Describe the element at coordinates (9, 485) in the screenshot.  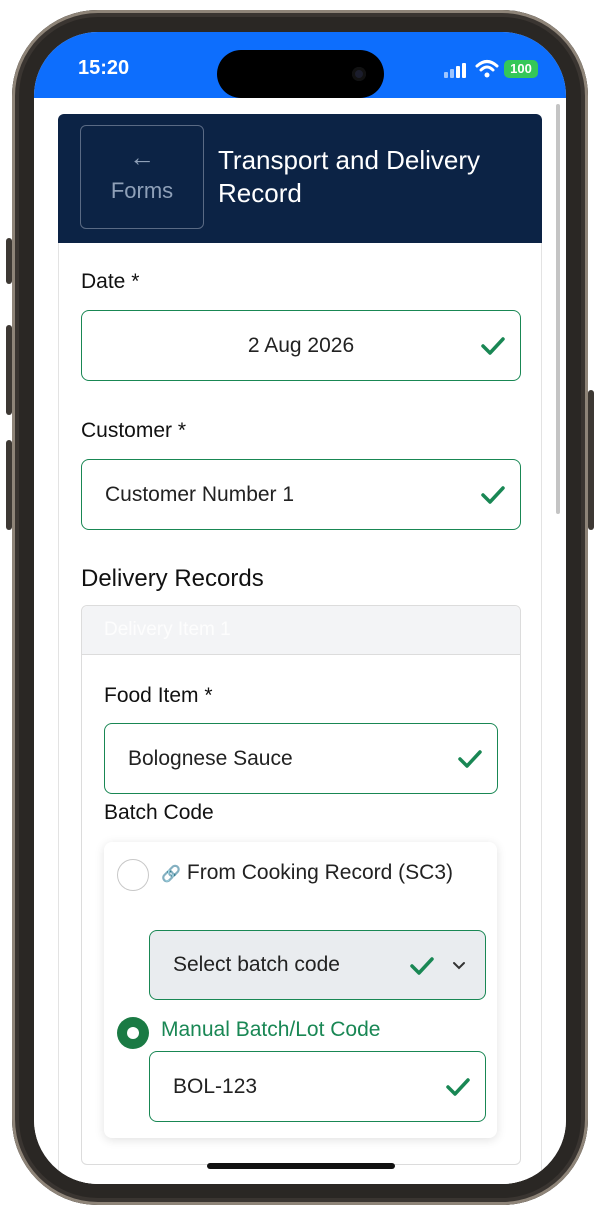
I see `volume-down-button` at that location.